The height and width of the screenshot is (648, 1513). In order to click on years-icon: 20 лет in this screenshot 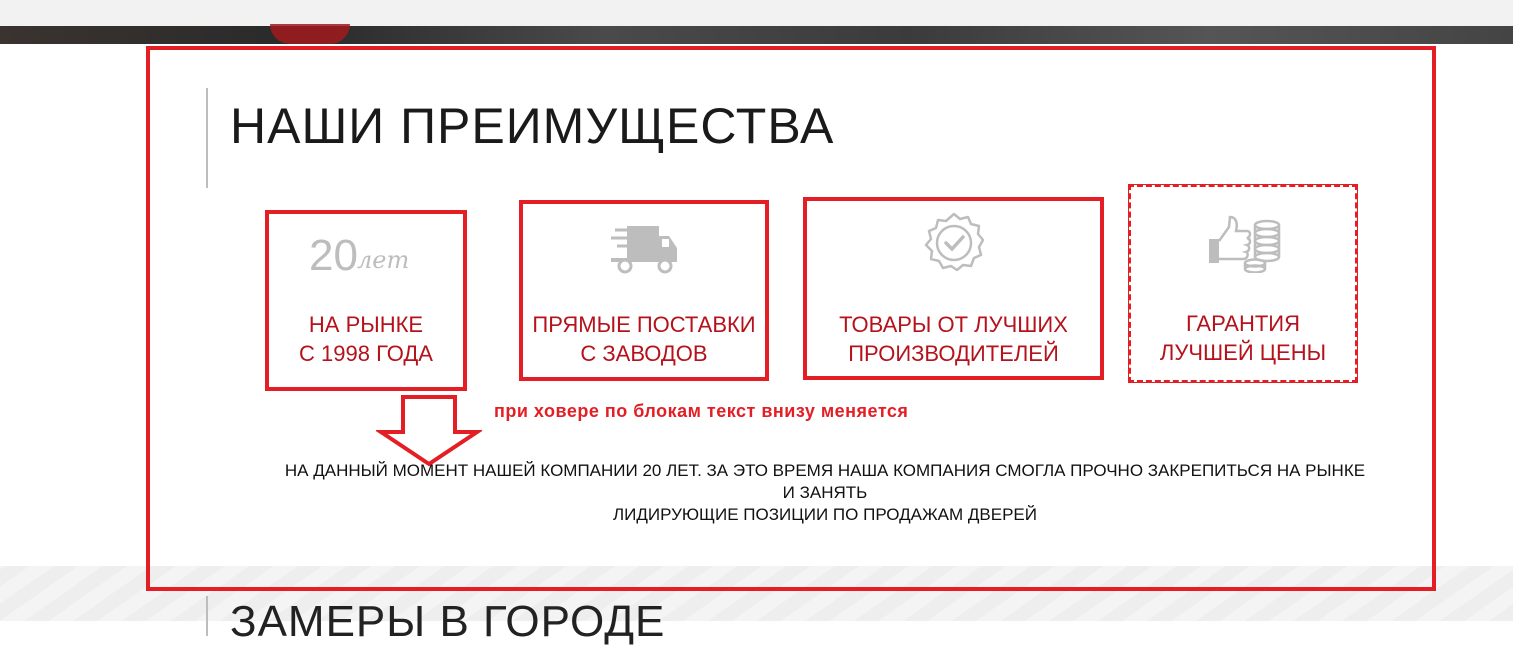, I will do `click(366, 254)`.